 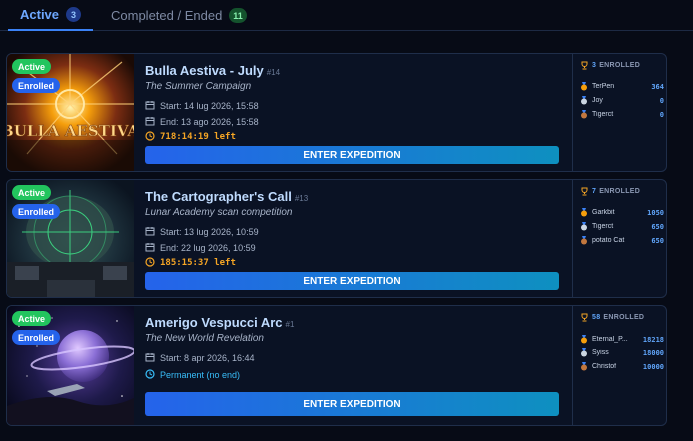 I want to click on leaderboard-row: Syiss 18000, so click(x=622, y=352).